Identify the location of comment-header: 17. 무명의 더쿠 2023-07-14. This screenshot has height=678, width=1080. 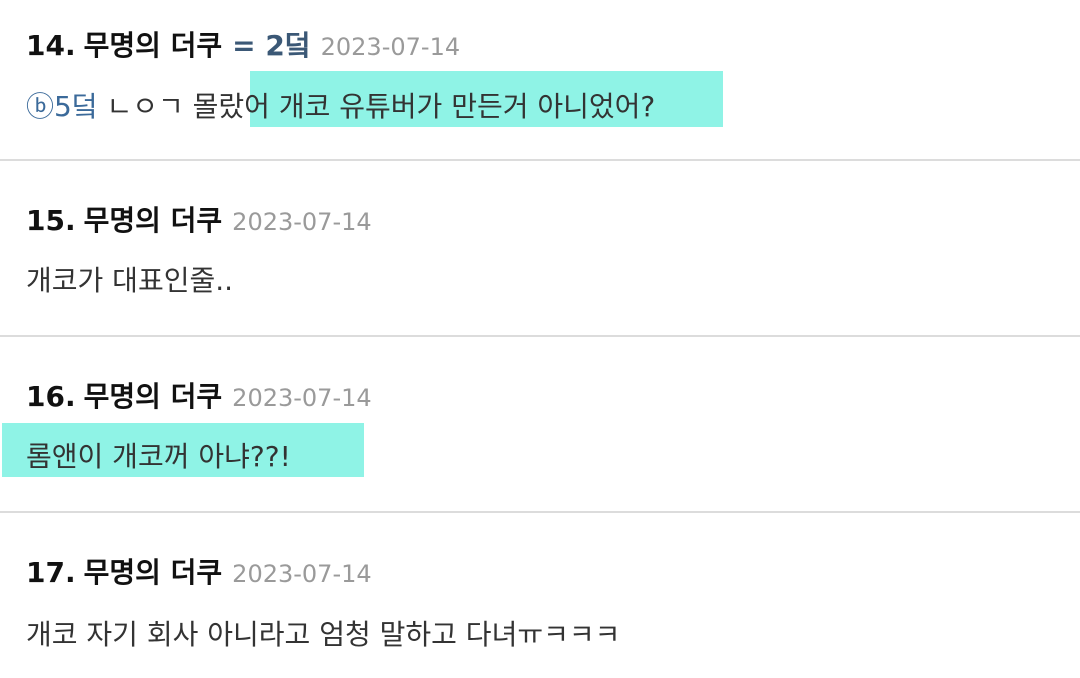
(199, 571).